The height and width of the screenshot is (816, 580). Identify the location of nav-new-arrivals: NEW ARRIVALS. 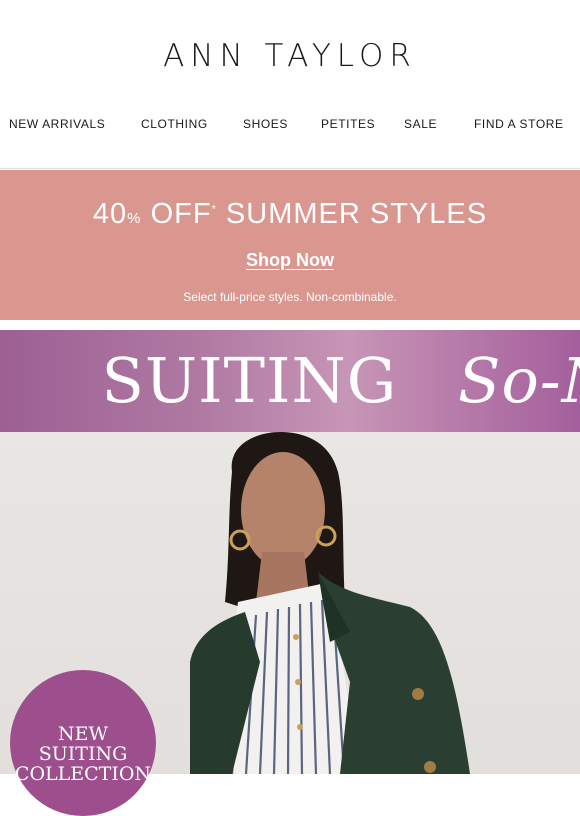
(57, 124).